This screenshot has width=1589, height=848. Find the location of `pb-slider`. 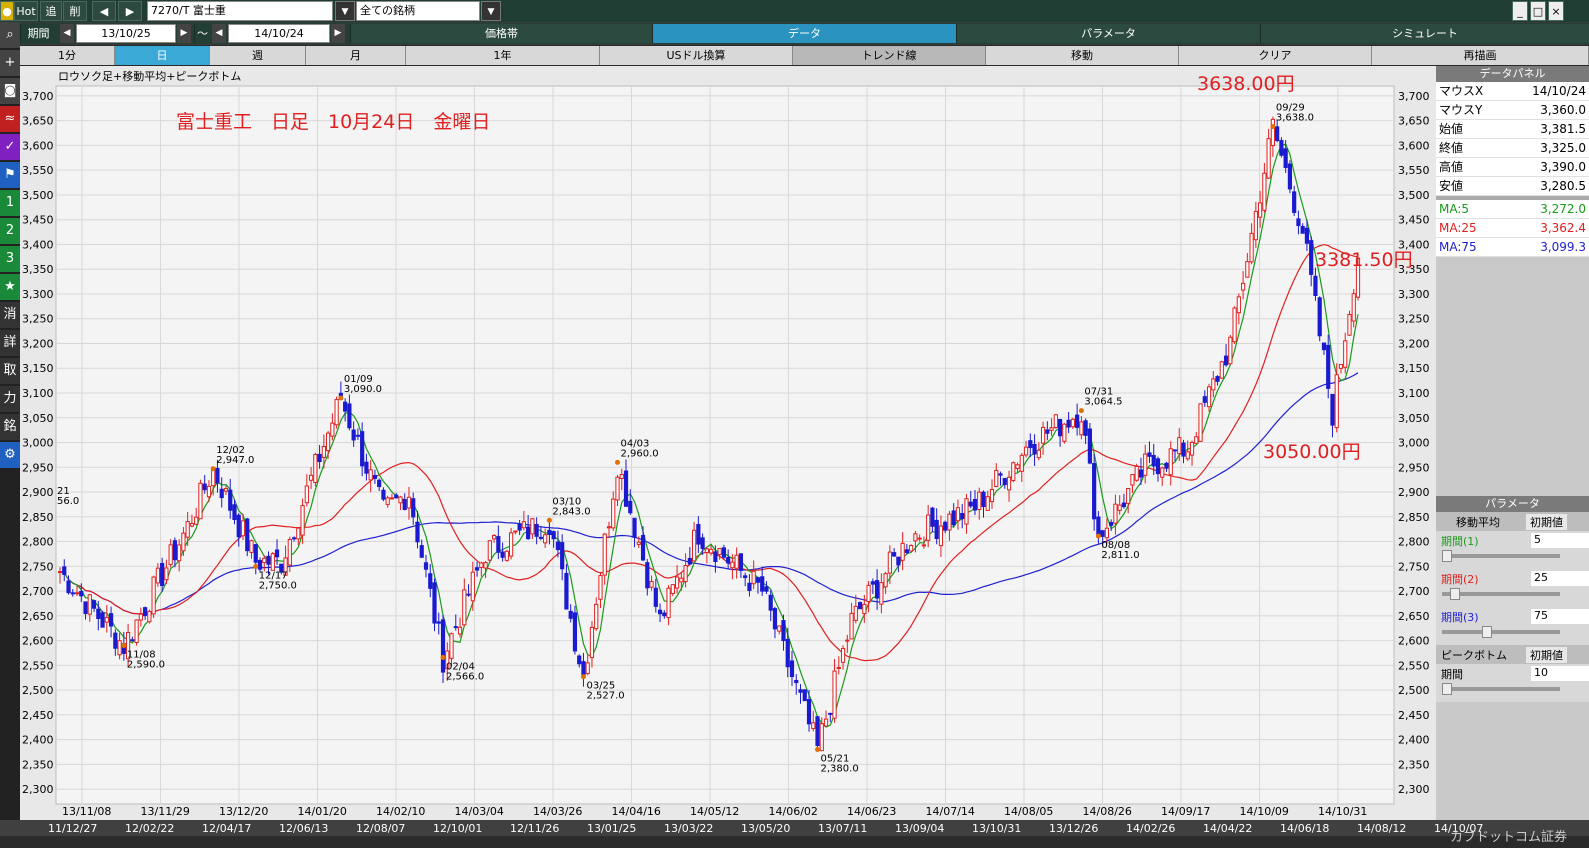

pb-slider is located at coordinates (1447, 689).